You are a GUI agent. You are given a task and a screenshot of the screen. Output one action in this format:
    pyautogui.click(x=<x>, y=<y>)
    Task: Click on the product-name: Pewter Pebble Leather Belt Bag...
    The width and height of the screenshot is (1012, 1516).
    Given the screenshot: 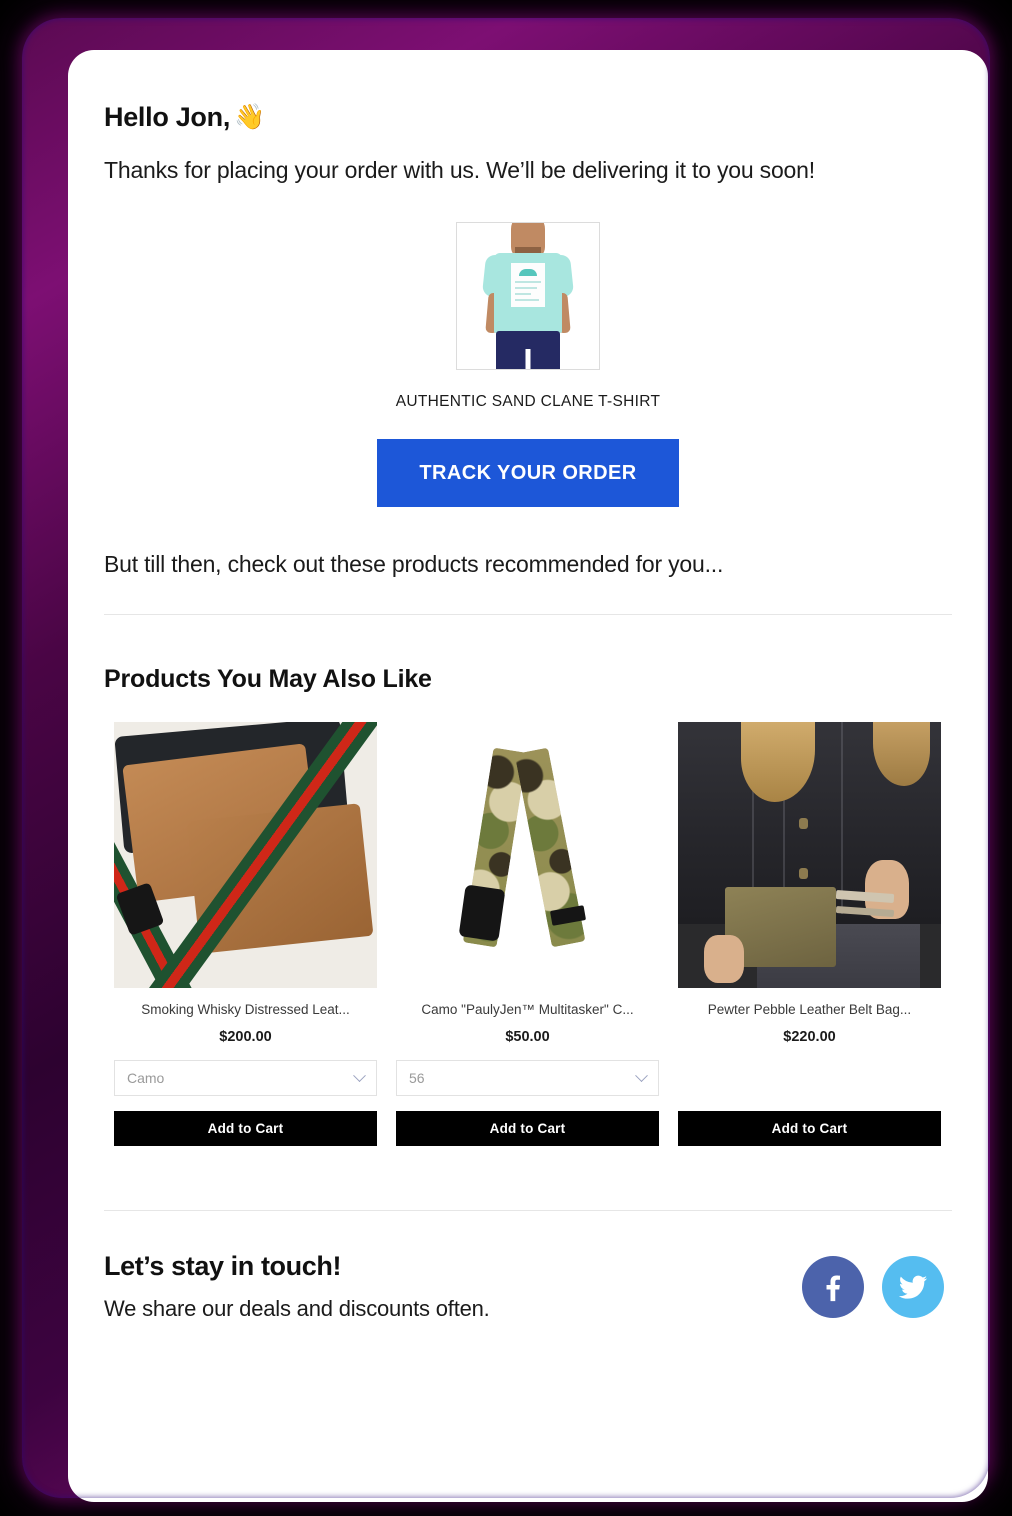 What is the action you would take?
    pyautogui.click(x=809, y=1009)
    